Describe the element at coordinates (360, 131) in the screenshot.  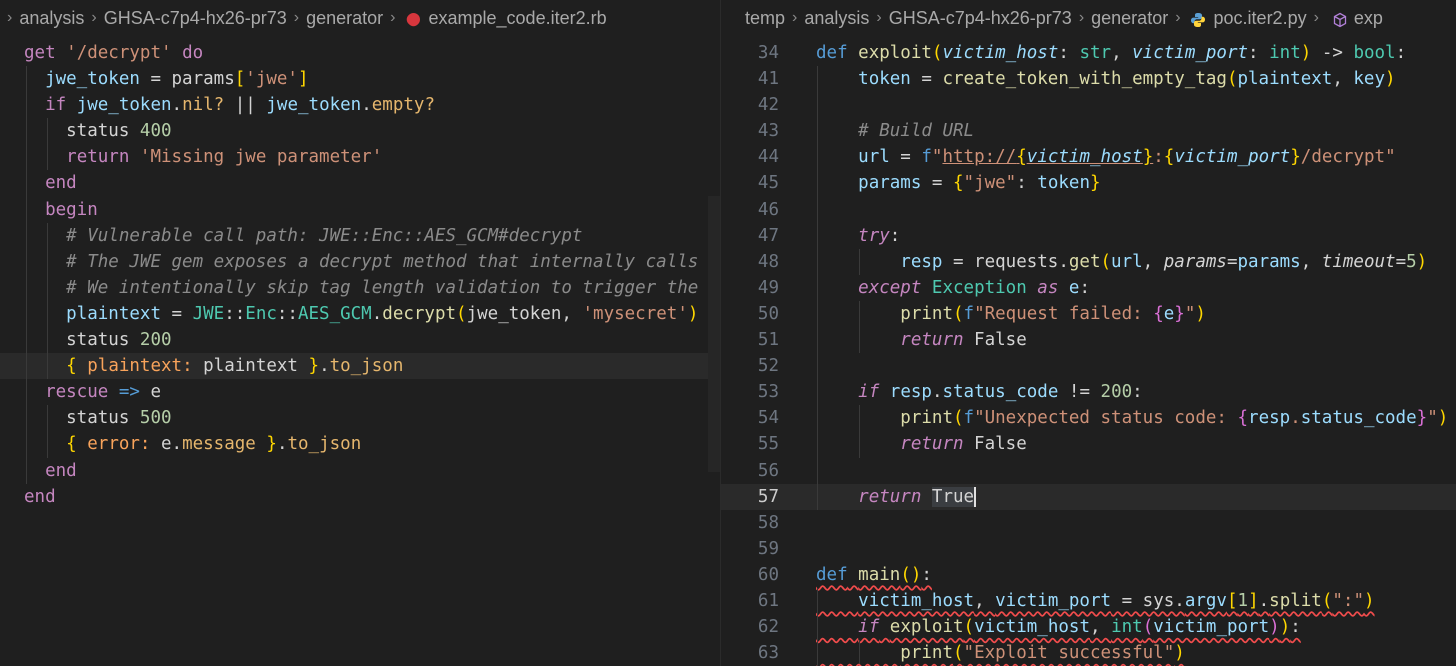
I see `code-line: status 400` at that location.